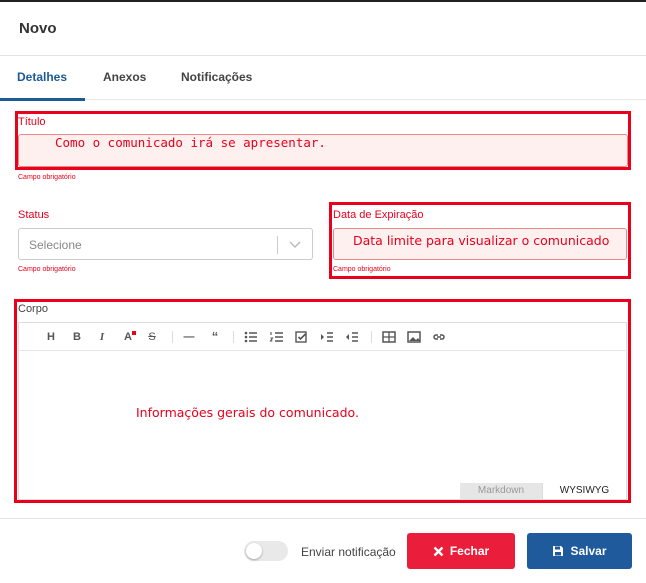  What do you see at coordinates (77, 337) in the screenshot?
I see `bold-icon: B` at bounding box center [77, 337].